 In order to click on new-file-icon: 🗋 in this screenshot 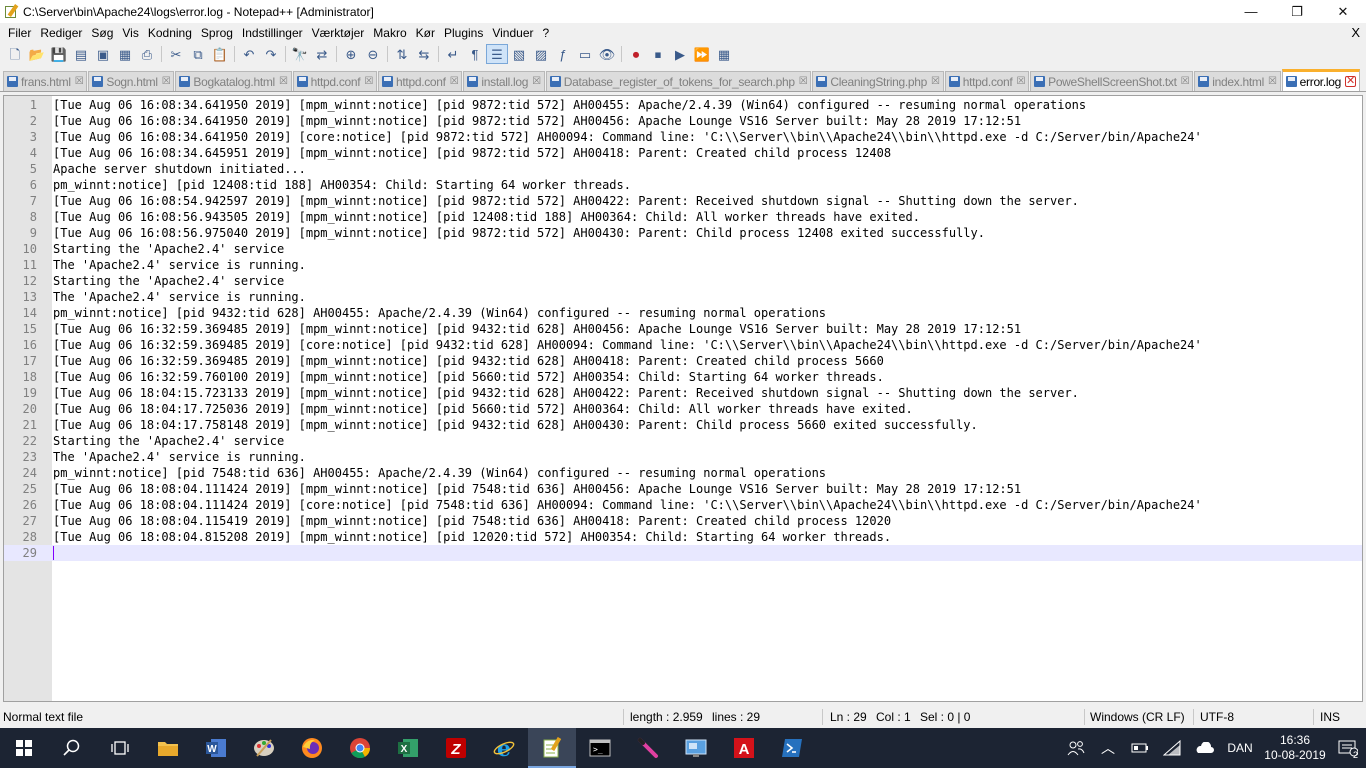, I will do `click(15, 54)`.